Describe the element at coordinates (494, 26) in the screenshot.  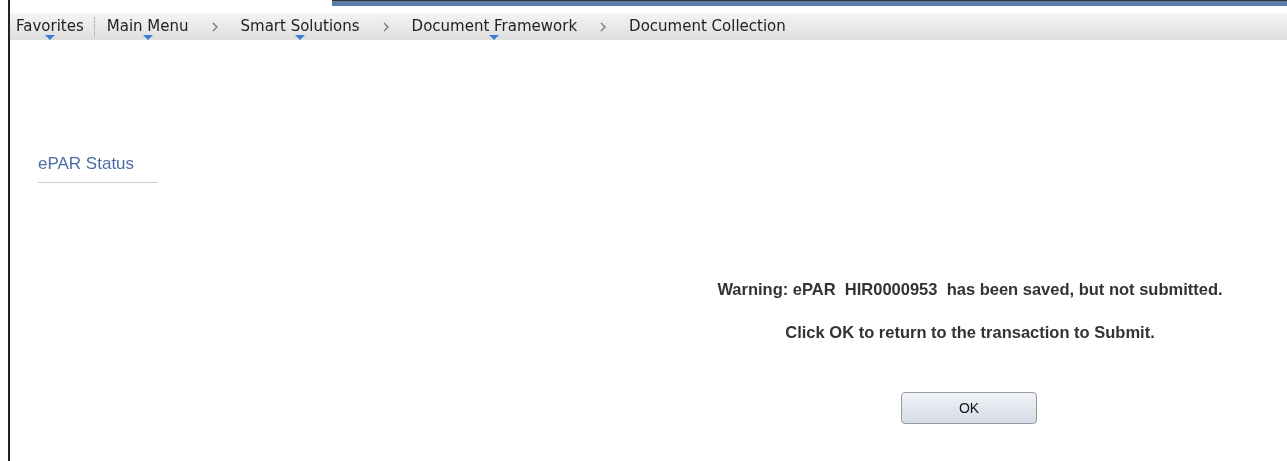
I see `breadcrumb-link: Document Framework` at that location.